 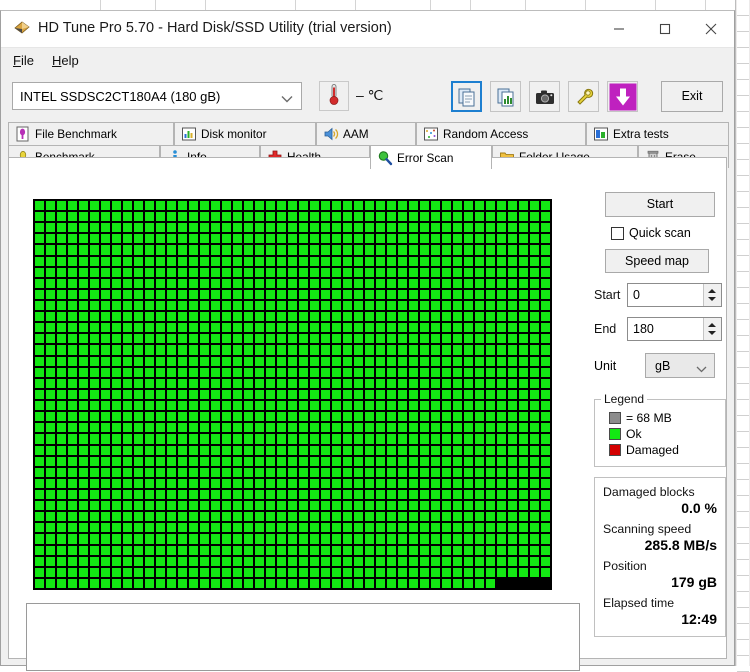 What do you see at coordinates (157, 96) in the screenshot?
I see `drive-select: INTEL SSDSC2CT180A4 (180 gB)` at bounding box center [157, 96].